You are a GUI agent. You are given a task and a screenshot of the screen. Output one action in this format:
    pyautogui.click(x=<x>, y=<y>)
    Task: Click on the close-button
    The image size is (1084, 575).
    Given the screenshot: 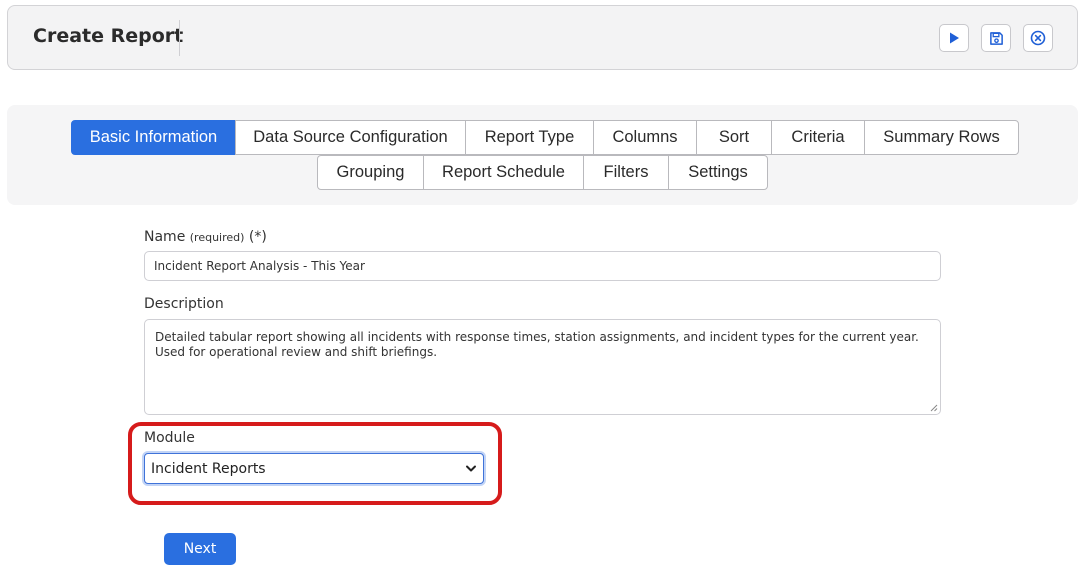 What is the action you would take?
    pyautogui.click(x=1038, y=38)
    